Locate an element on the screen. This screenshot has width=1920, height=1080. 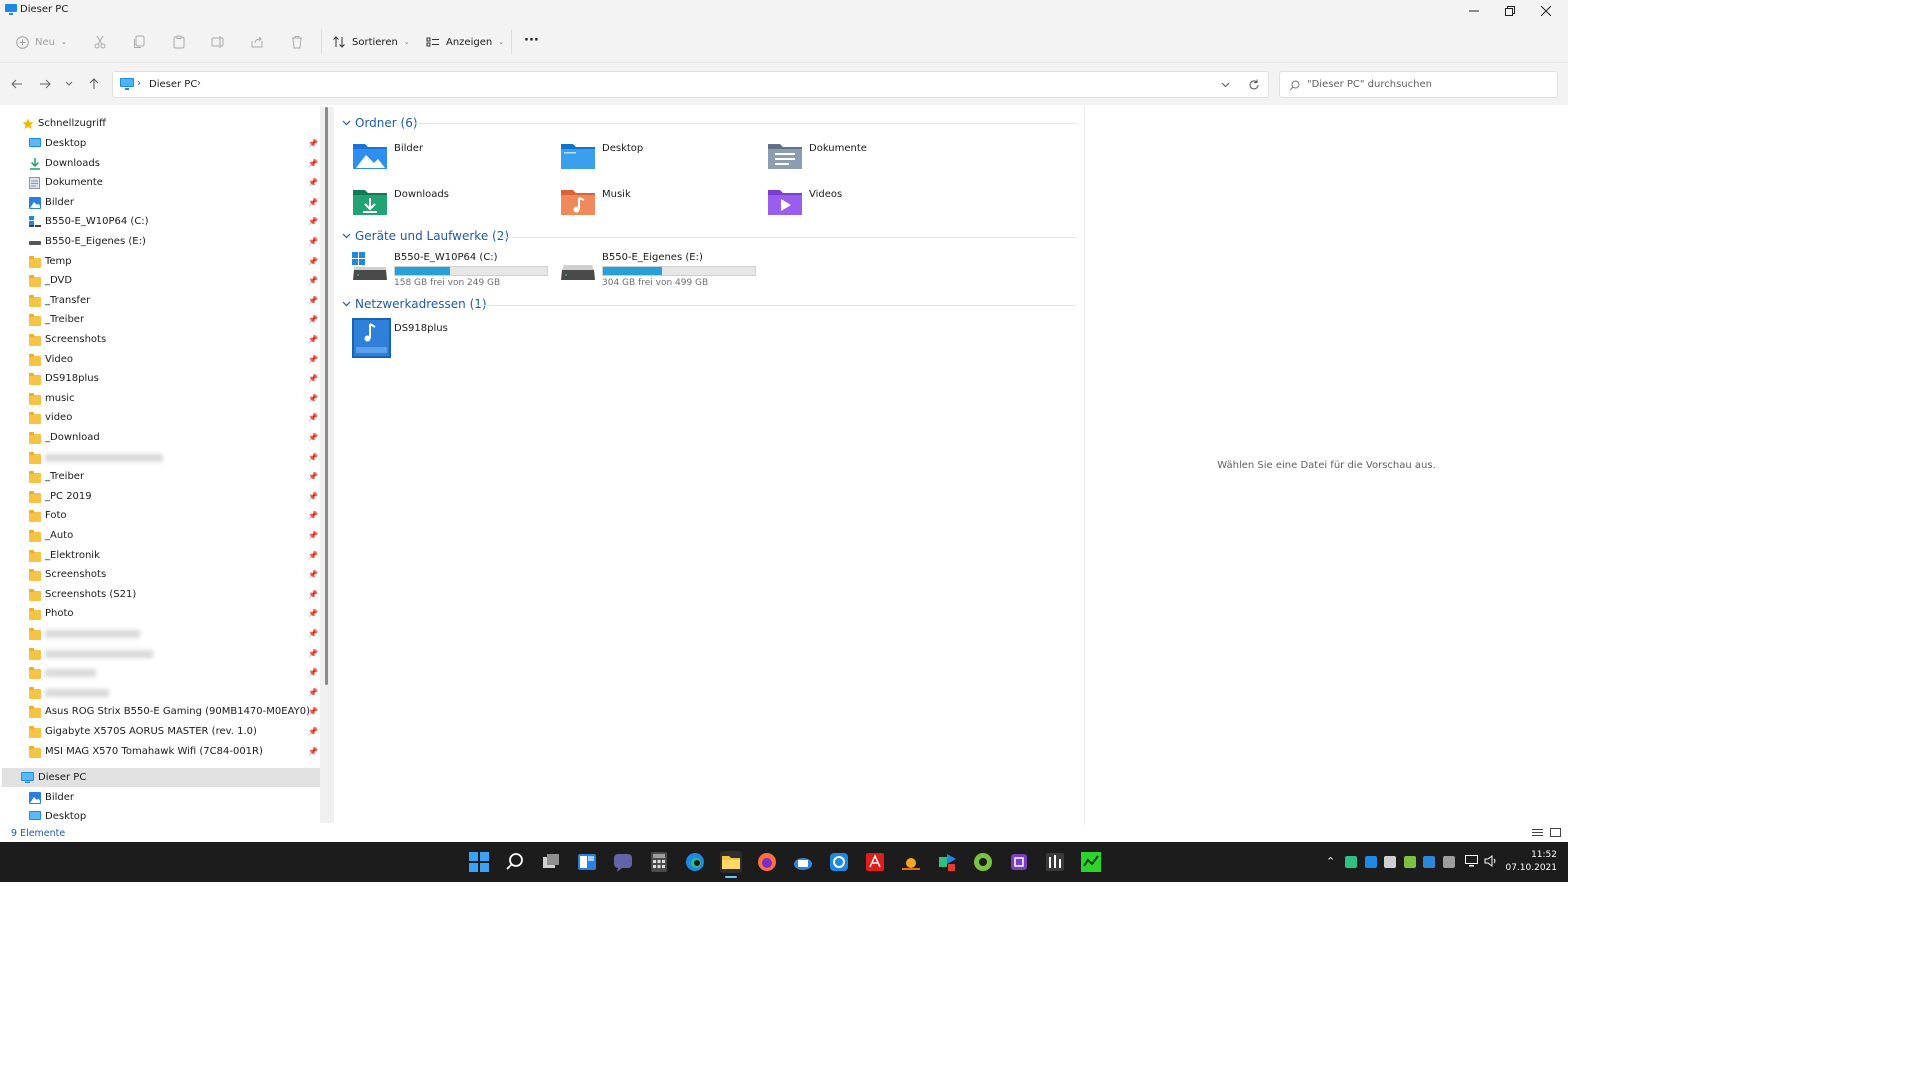
app-network-monitor is located at coordinates (1091, 862).